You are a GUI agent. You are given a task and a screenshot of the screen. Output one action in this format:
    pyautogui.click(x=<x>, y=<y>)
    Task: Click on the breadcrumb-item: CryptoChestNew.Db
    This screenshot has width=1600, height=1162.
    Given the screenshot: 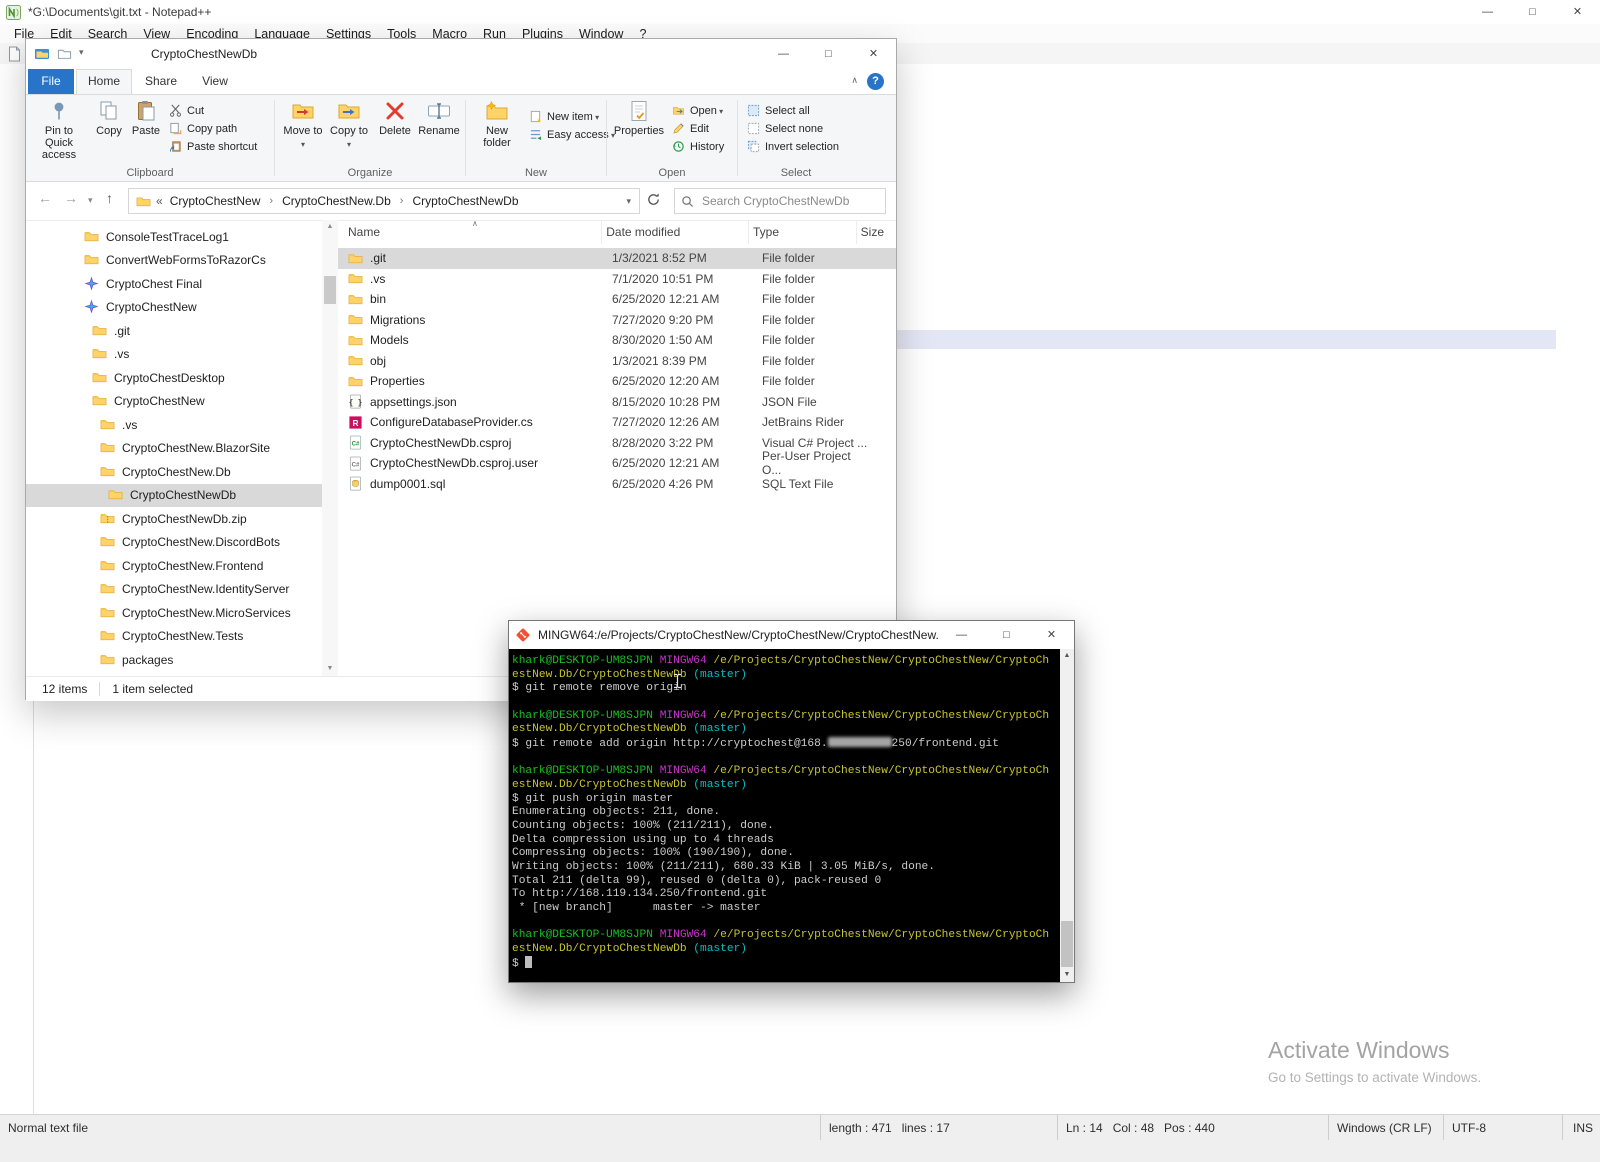 What is the action you would take?
    pyautogui.click(x=336, y=201)
    